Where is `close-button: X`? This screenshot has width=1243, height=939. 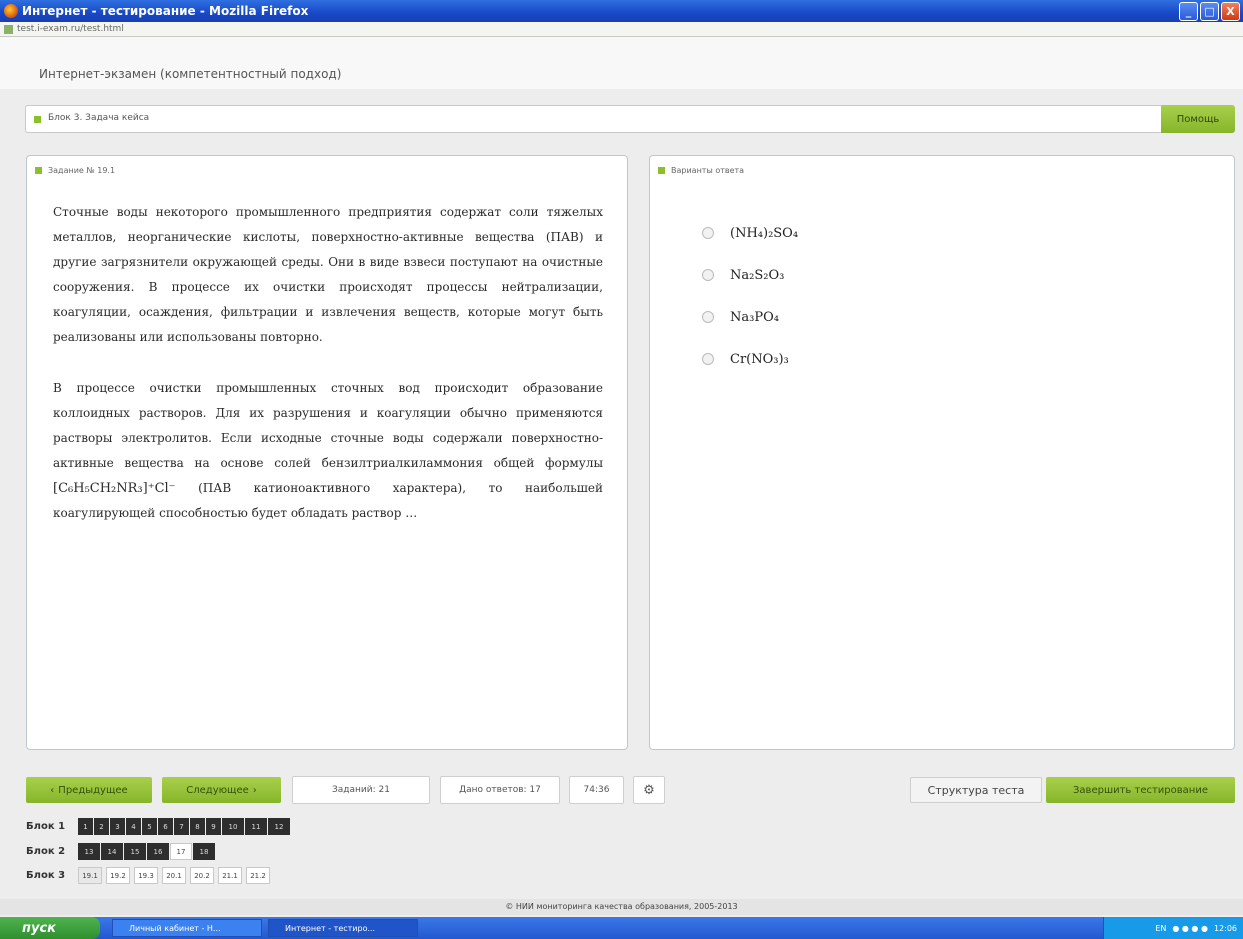 close-button: X is located at coordinates (1230, 11).